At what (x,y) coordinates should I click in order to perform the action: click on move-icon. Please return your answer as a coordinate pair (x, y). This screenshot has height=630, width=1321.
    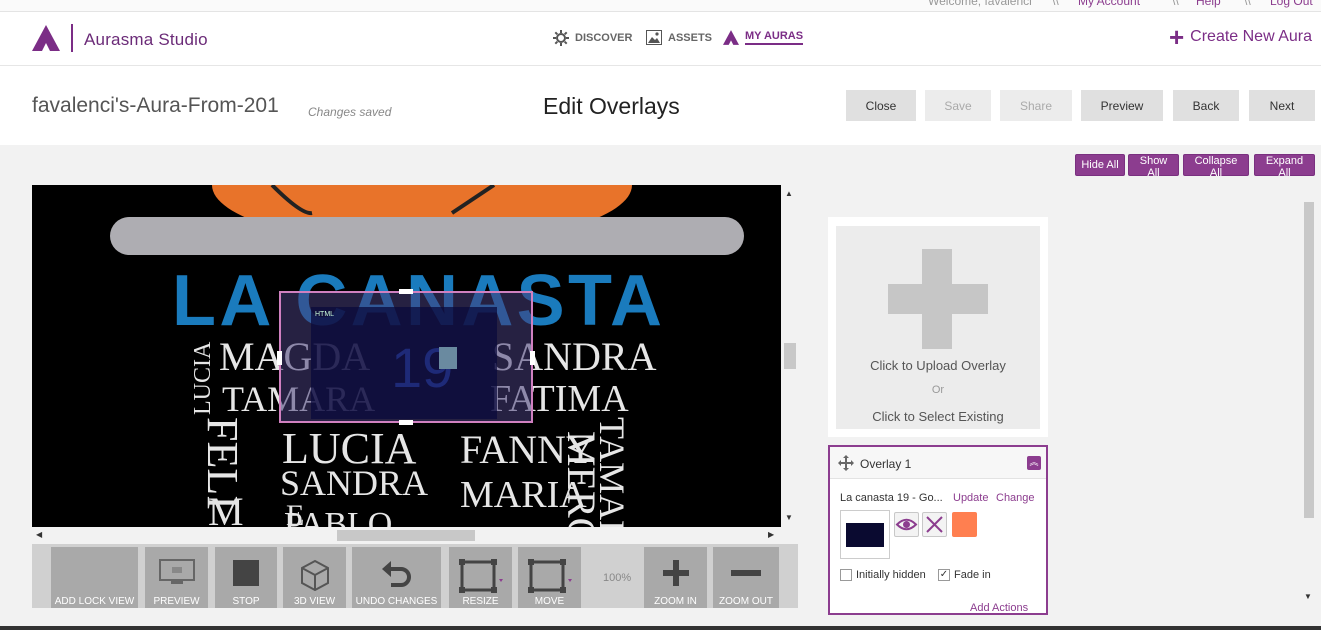
    Looking at the image, I should click on (549, 576).